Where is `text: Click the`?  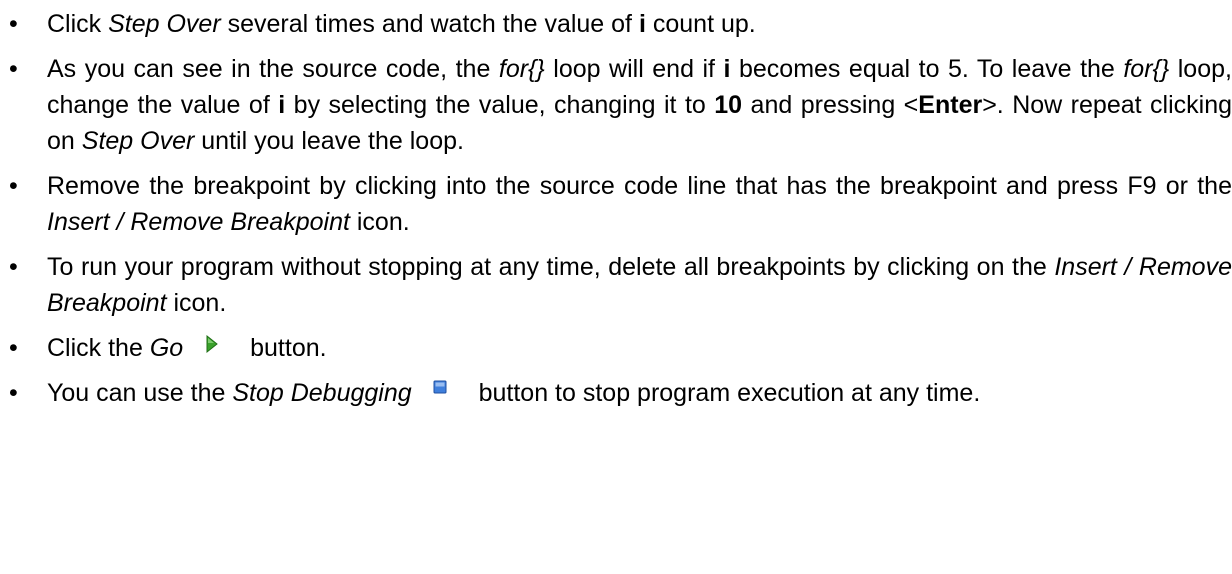
text: Click the is located at coordinates (98, 348).